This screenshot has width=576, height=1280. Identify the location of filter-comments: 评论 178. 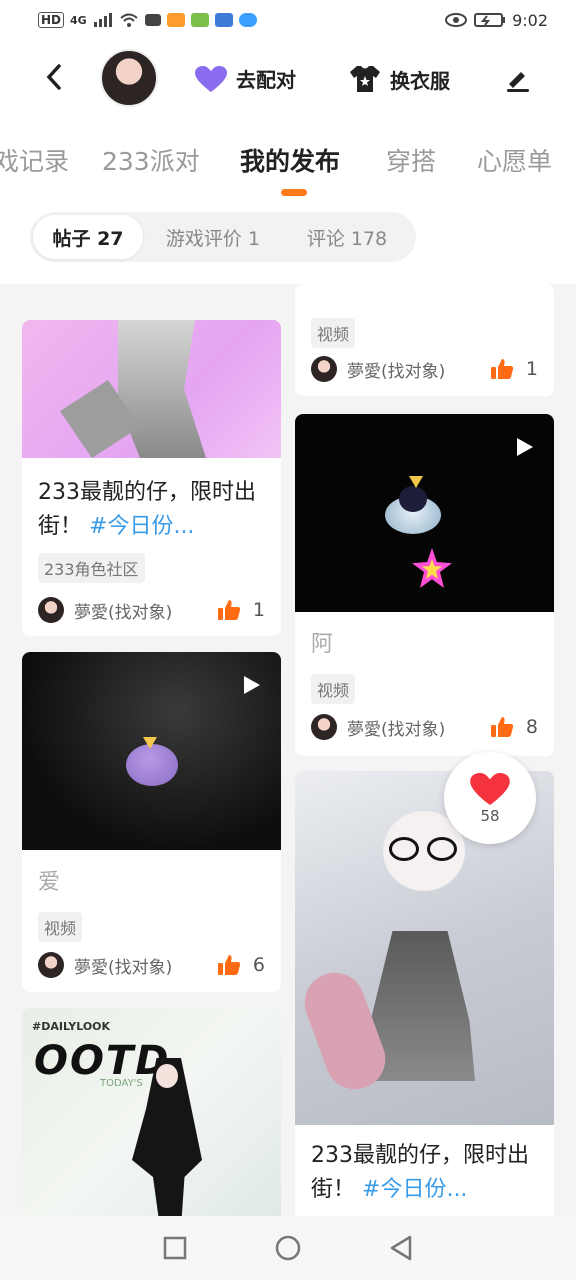
(347, 237).